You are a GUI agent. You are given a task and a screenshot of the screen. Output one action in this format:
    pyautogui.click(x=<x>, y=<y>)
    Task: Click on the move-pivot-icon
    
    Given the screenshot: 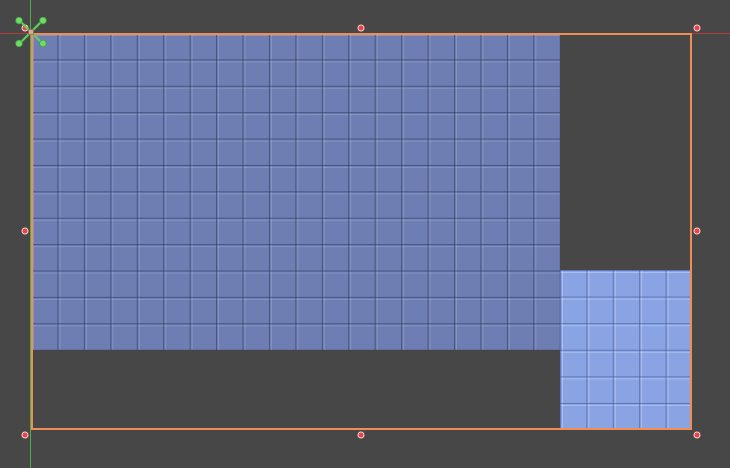 What is the action you would take?
    pyautogui.click(x=31, y=32)
    